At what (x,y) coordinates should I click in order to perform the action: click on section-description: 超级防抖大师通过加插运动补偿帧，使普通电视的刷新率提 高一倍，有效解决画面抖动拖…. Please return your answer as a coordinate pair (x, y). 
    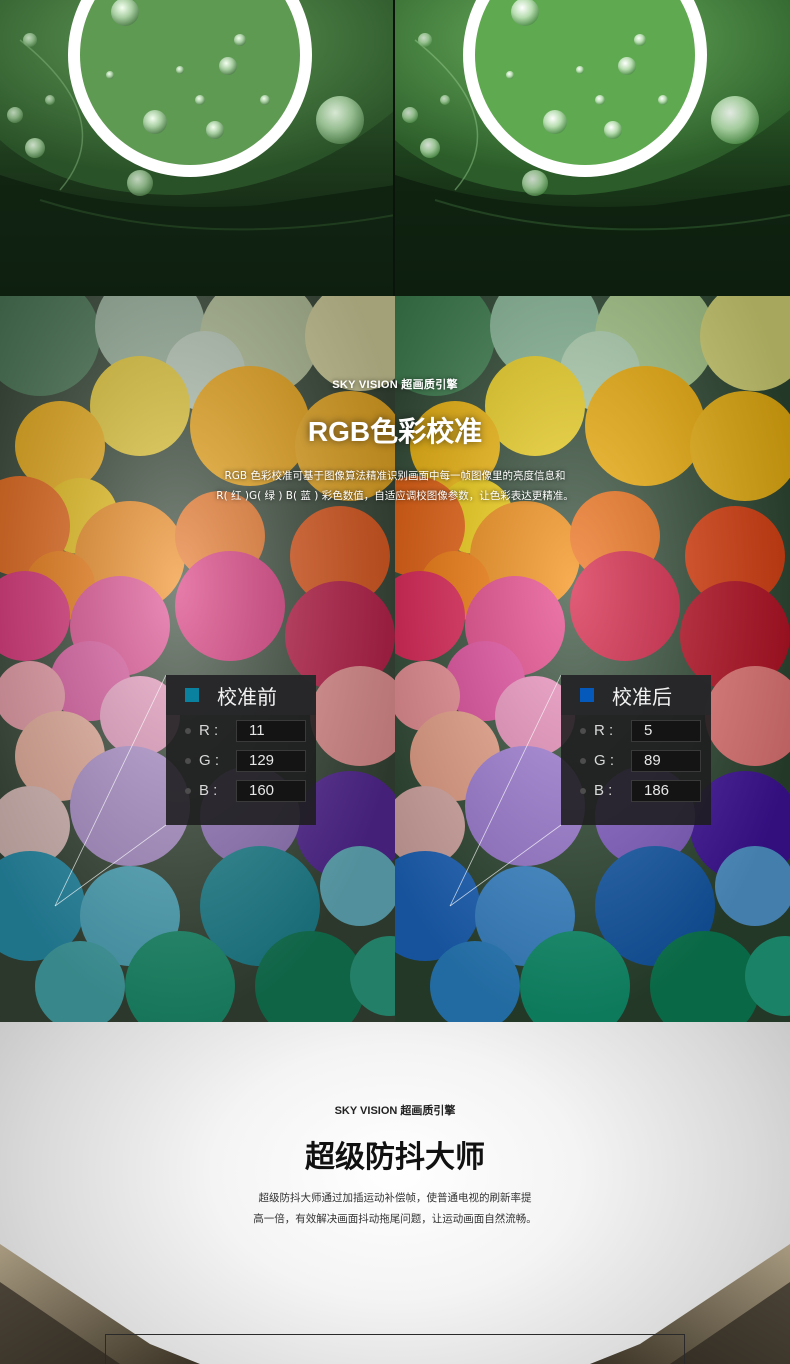
    Looking at the image, I should click on (395, 1209).